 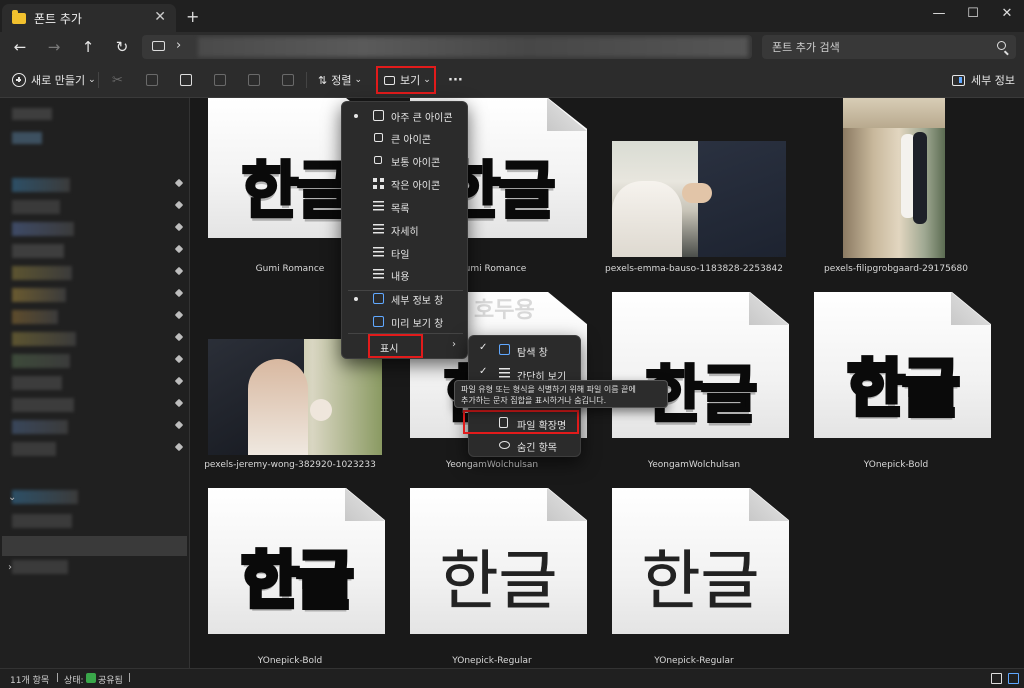 What do you see at coordinates (983, 80) in the screenshot?
I see `details-pane-button: 세부 정보` at bounding box center [983, 80].